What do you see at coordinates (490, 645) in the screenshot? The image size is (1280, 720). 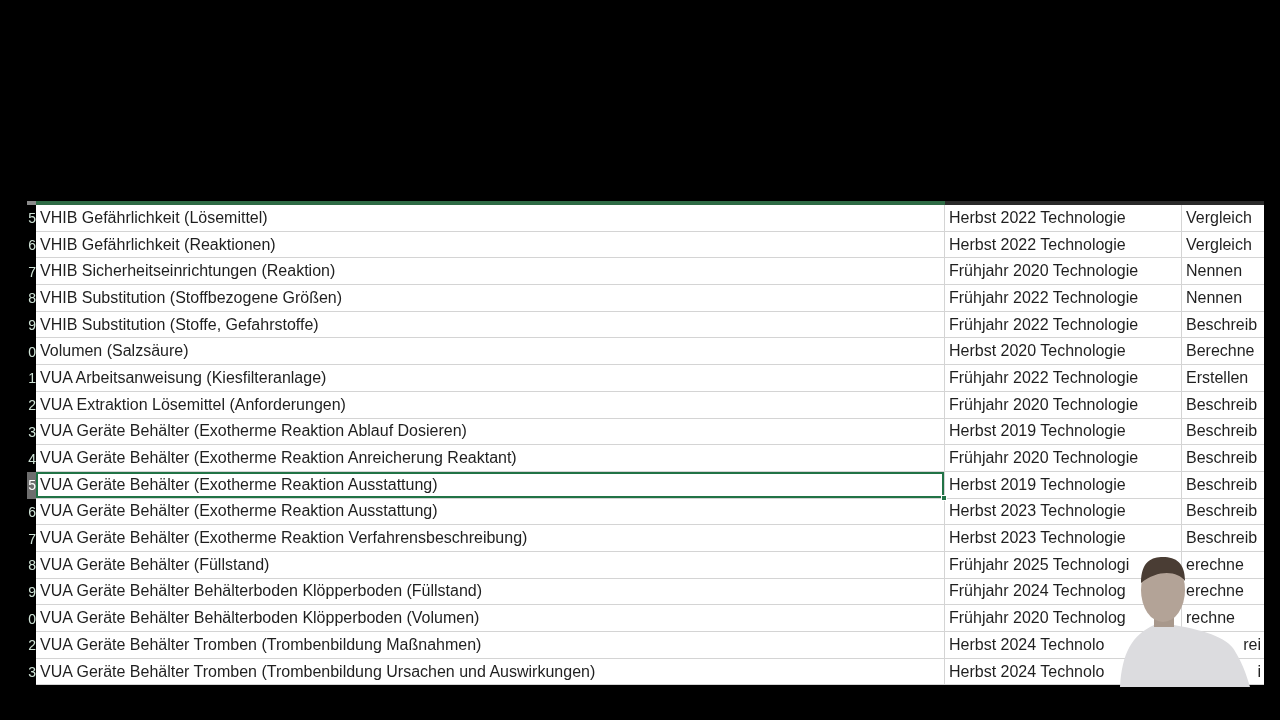 I see `table-cell: VUA Geräte Behälter Tromben (Trombenbildung Maßnahmen)` at bounding box center [490, 645].